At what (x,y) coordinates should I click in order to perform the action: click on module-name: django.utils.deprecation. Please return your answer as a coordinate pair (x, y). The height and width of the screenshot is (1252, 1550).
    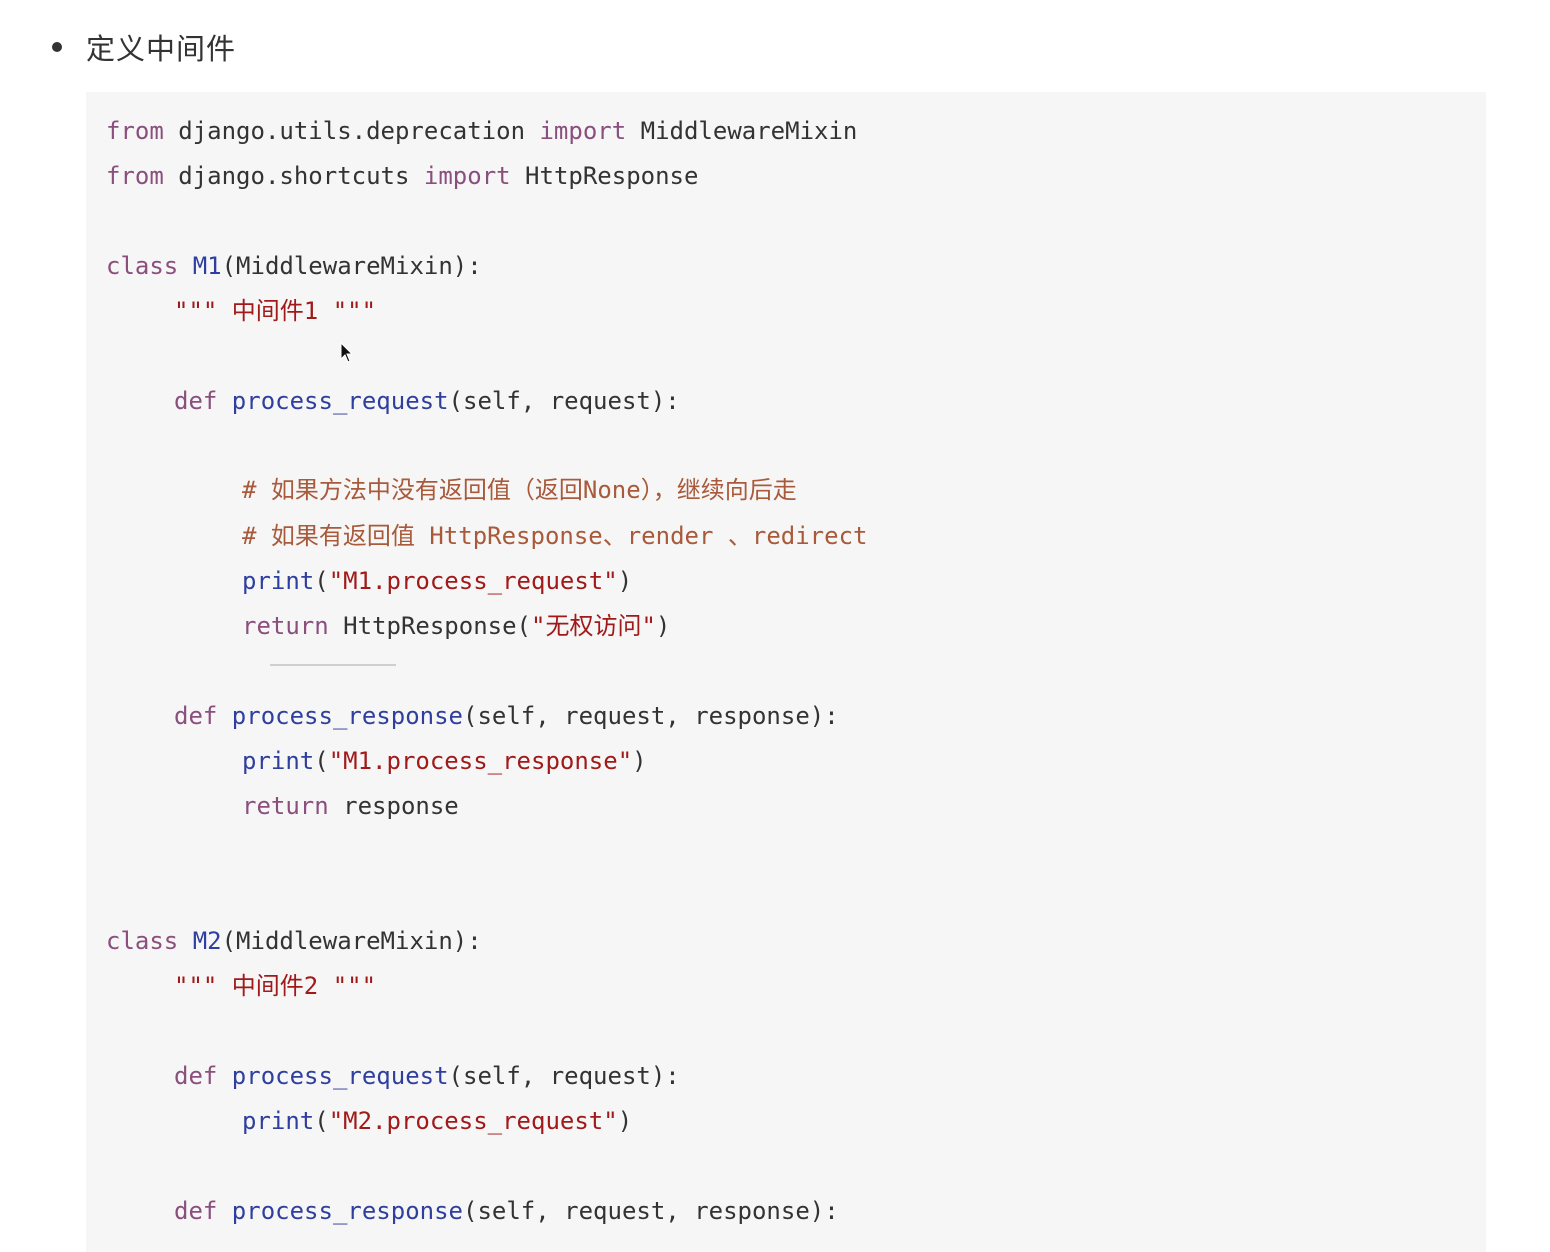
    Looking at the image, I should click on (351, 131).